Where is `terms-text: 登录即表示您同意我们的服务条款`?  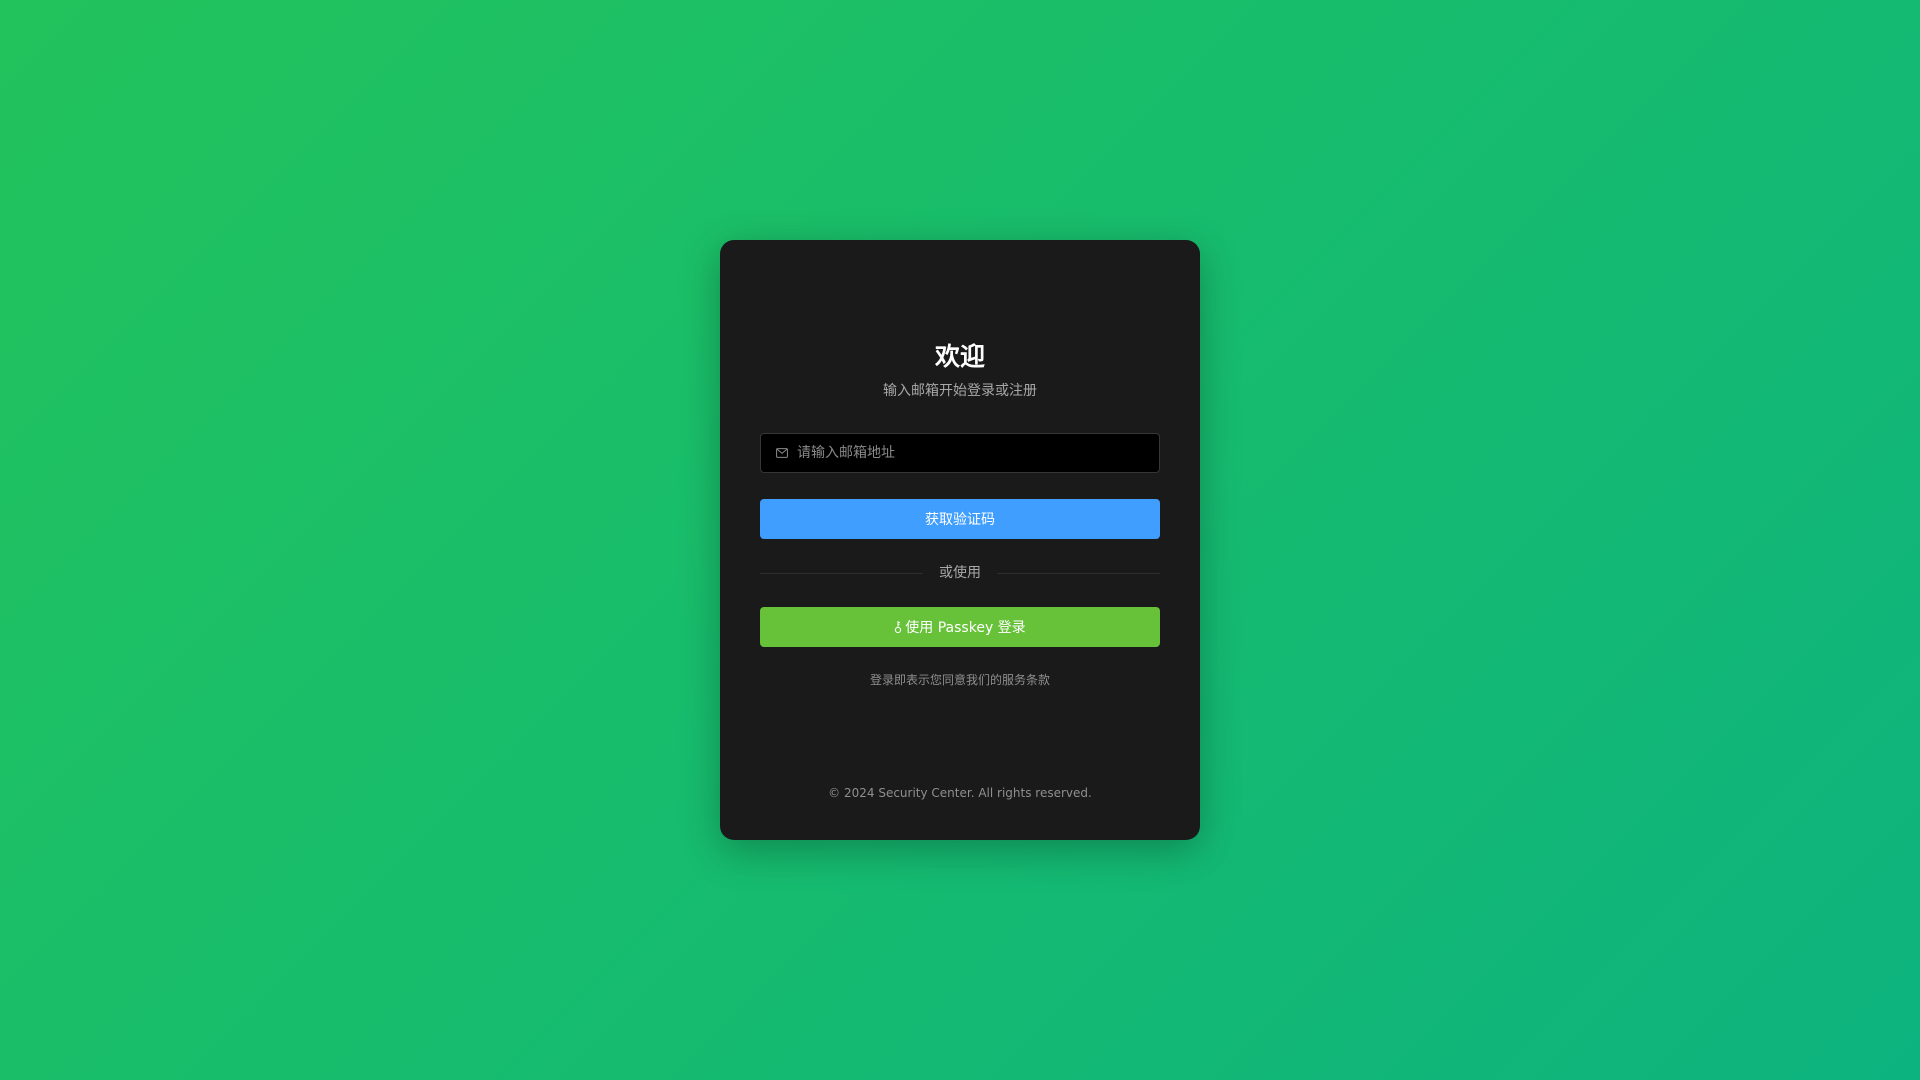 terms-text: 登录即表示您同意我们的服务条款 is located at coordinates (959, 680).